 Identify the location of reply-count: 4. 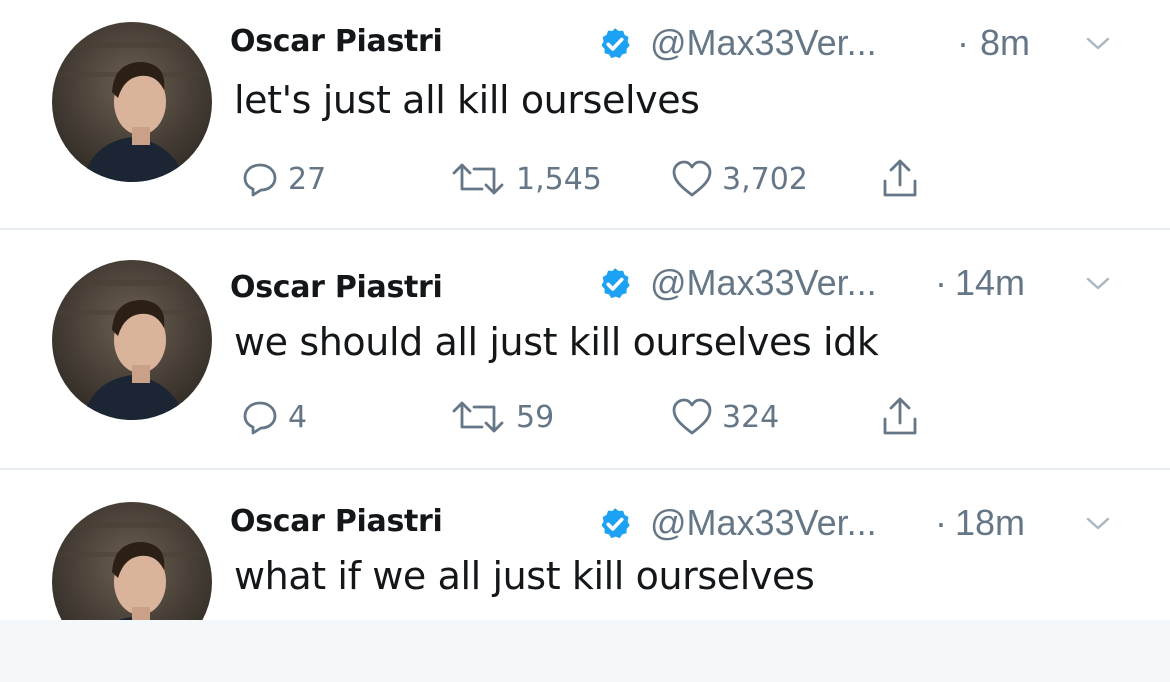
(298, 417).